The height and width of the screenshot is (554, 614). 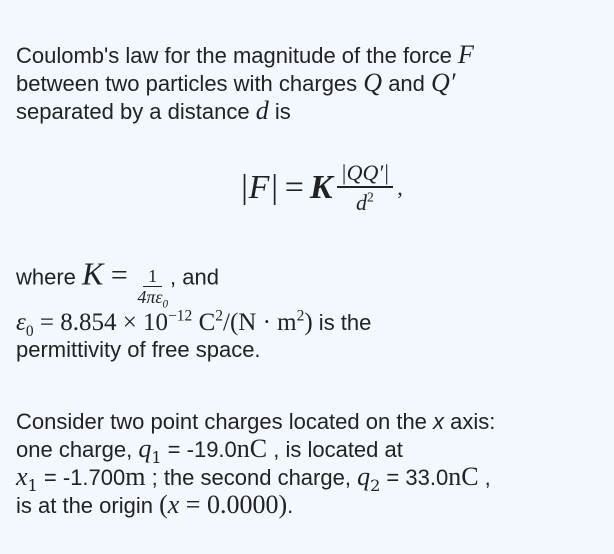 What do you see at coordinates (466, 54) in the screenshot?
I see `var-F: F` at bounding box center [466, 54].